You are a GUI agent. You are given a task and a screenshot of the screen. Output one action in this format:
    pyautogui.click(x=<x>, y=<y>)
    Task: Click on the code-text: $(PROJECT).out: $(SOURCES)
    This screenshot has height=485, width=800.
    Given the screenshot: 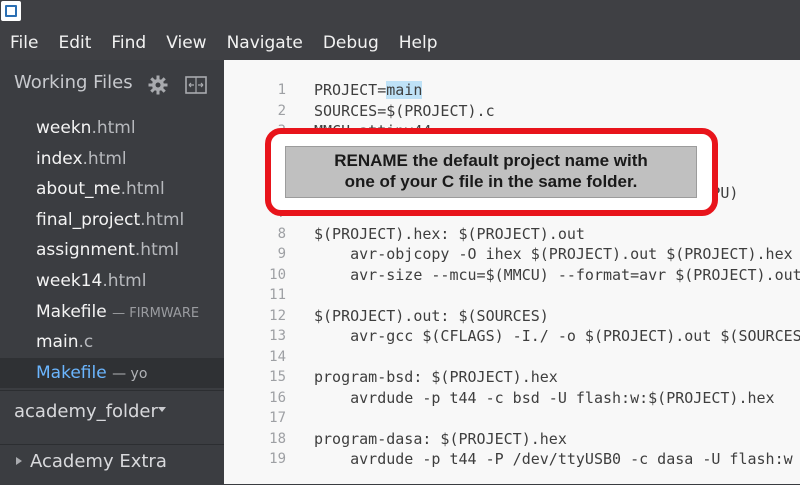 What is the action you would take?
    pyautogui.click(x=431, y=315)
    